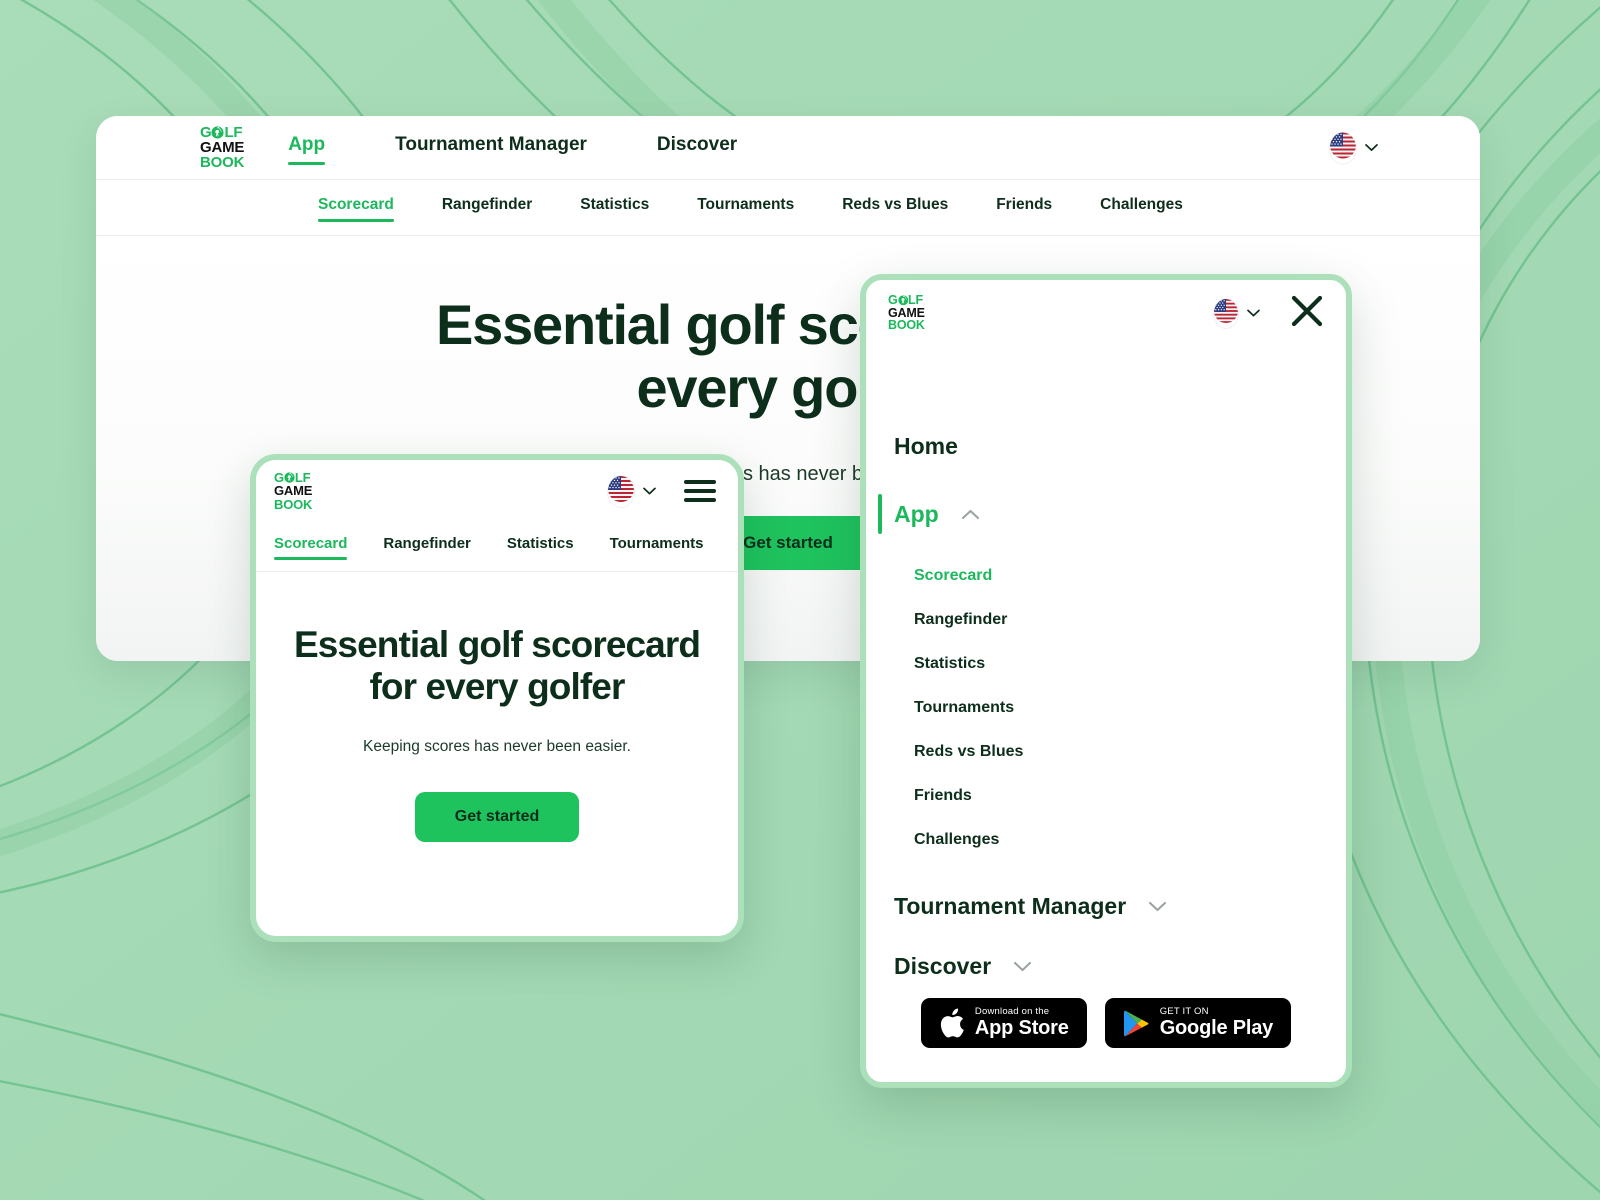 The height and width of the screenshot is (1200, 1600). Describe the element at coordinates (657, 547) in the screenshot. I see `mobile-subnav-item-tournaments: Tournaments` at that location.